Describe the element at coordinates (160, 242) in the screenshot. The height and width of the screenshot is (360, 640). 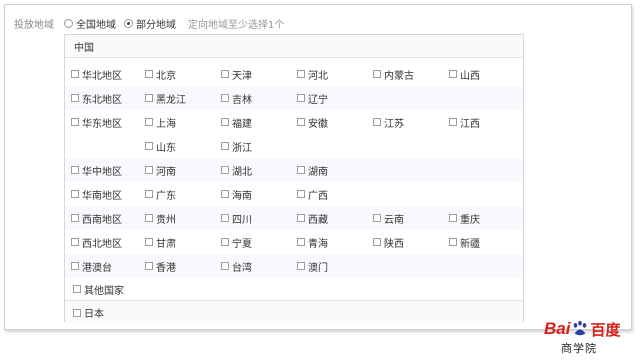
I see `province-checkbox: 甘肃` at that location.